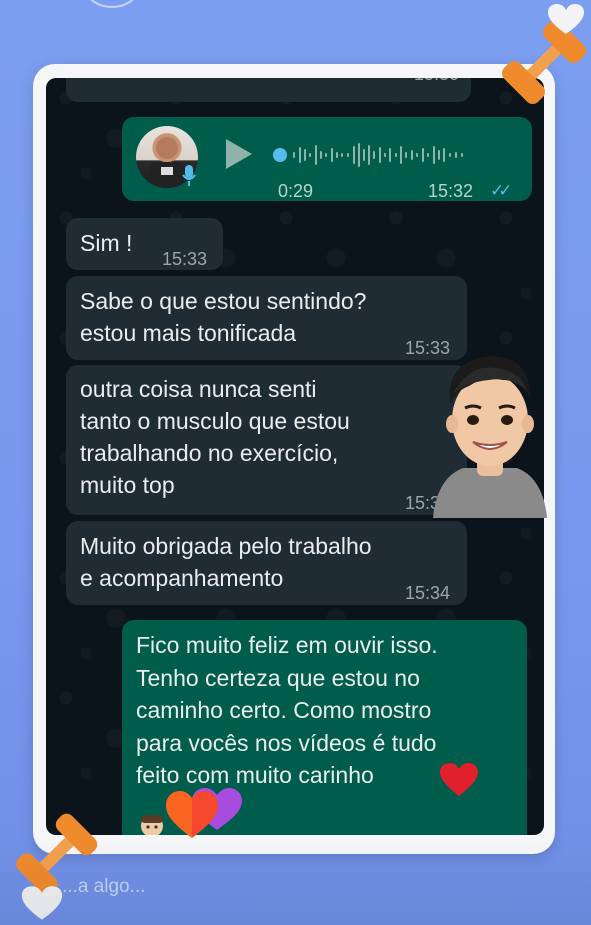 This screenshot has height=925, width=591. What do you see at coordinates (185, 259) in the screenshot?
I see `message-time: 15:33` at bounding box center [185, 259].